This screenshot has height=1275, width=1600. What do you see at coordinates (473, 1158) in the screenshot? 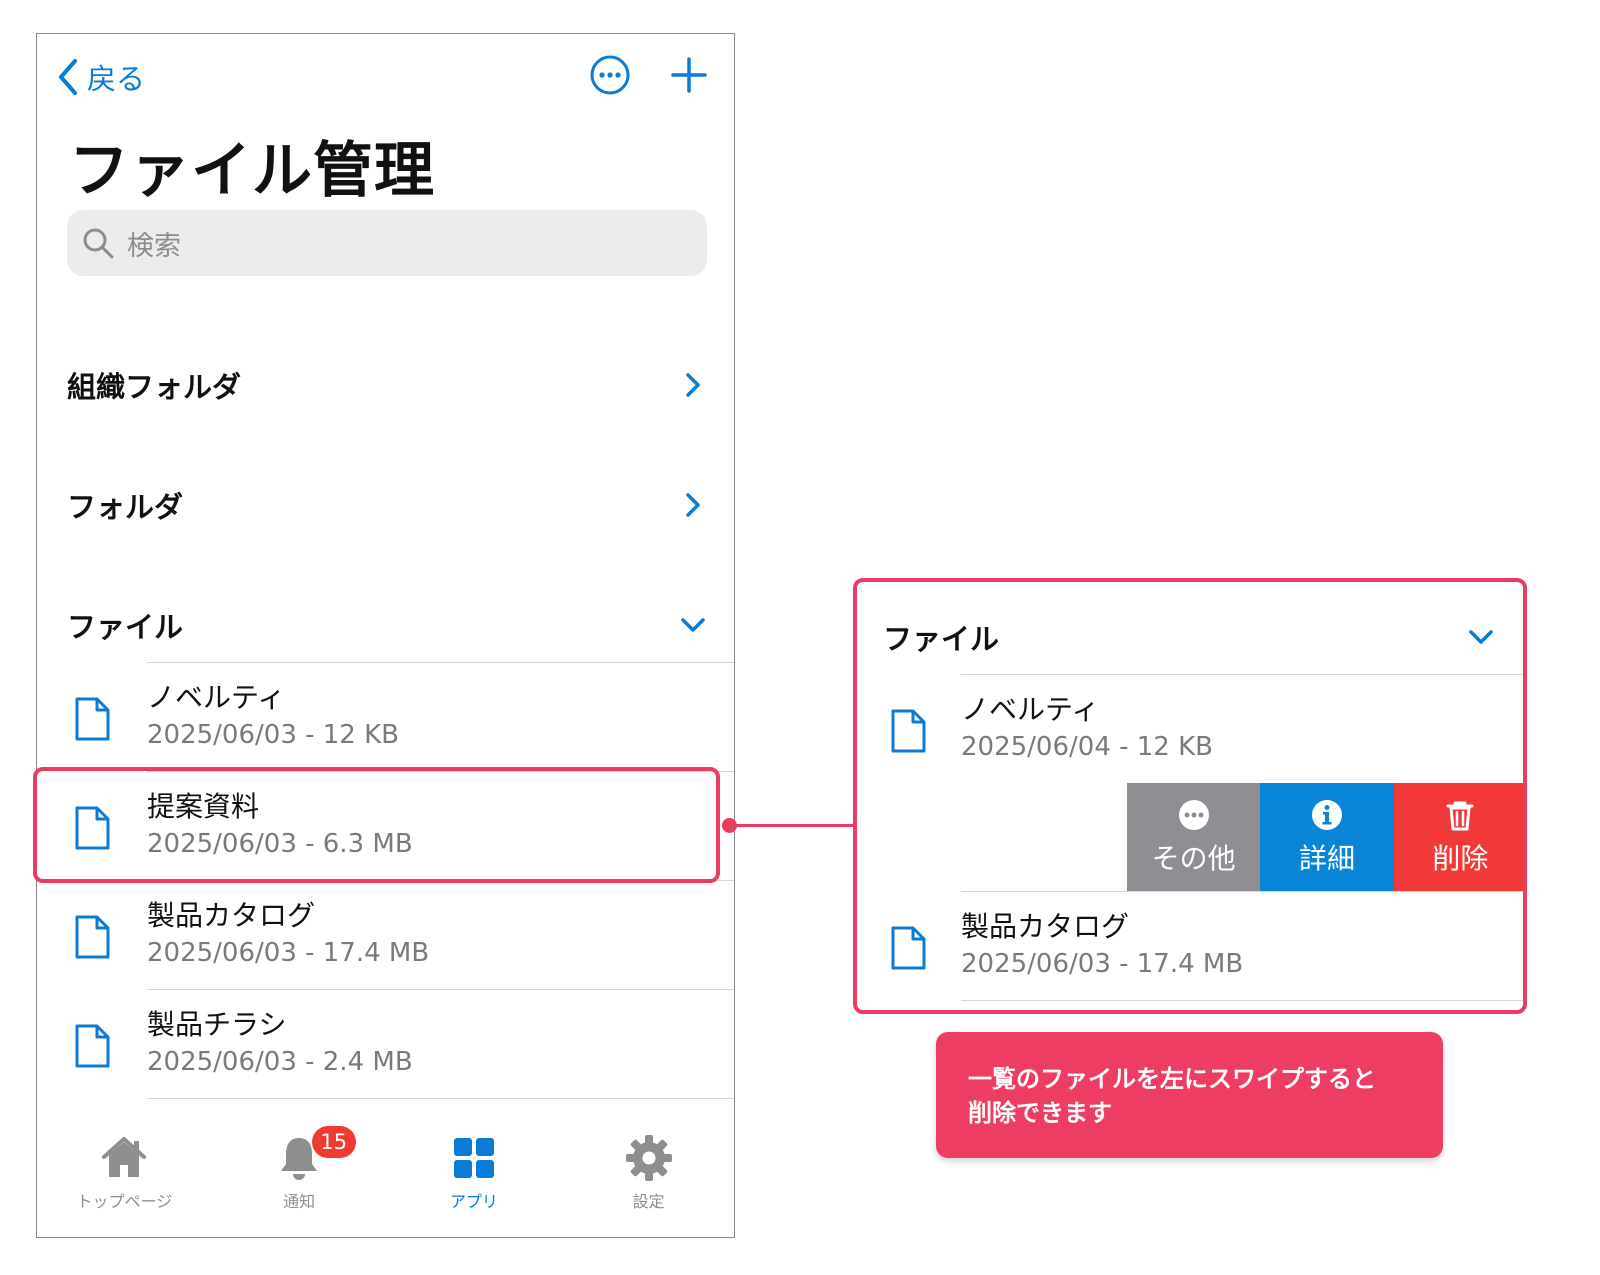
I see `apps-grid-icon` at bounding box center [473, 1158].